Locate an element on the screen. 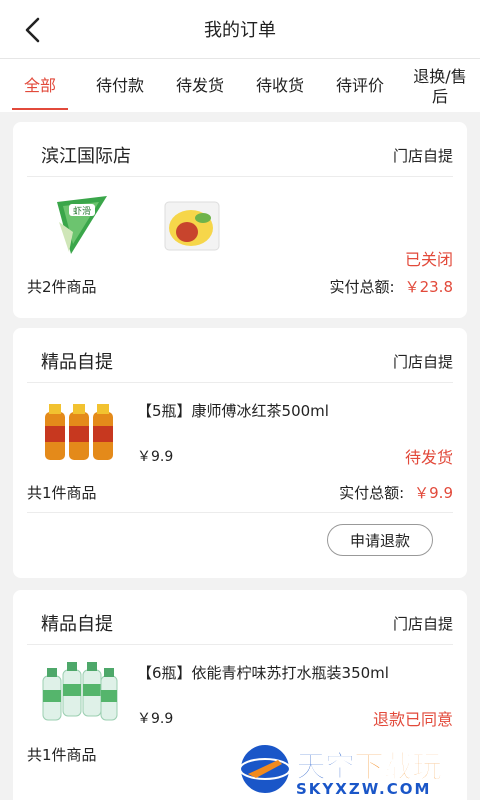 Image resolution: width=480 pixels, height=800 pixels. request-refund-button: 申请退款 is located at coordinates (380, 540).